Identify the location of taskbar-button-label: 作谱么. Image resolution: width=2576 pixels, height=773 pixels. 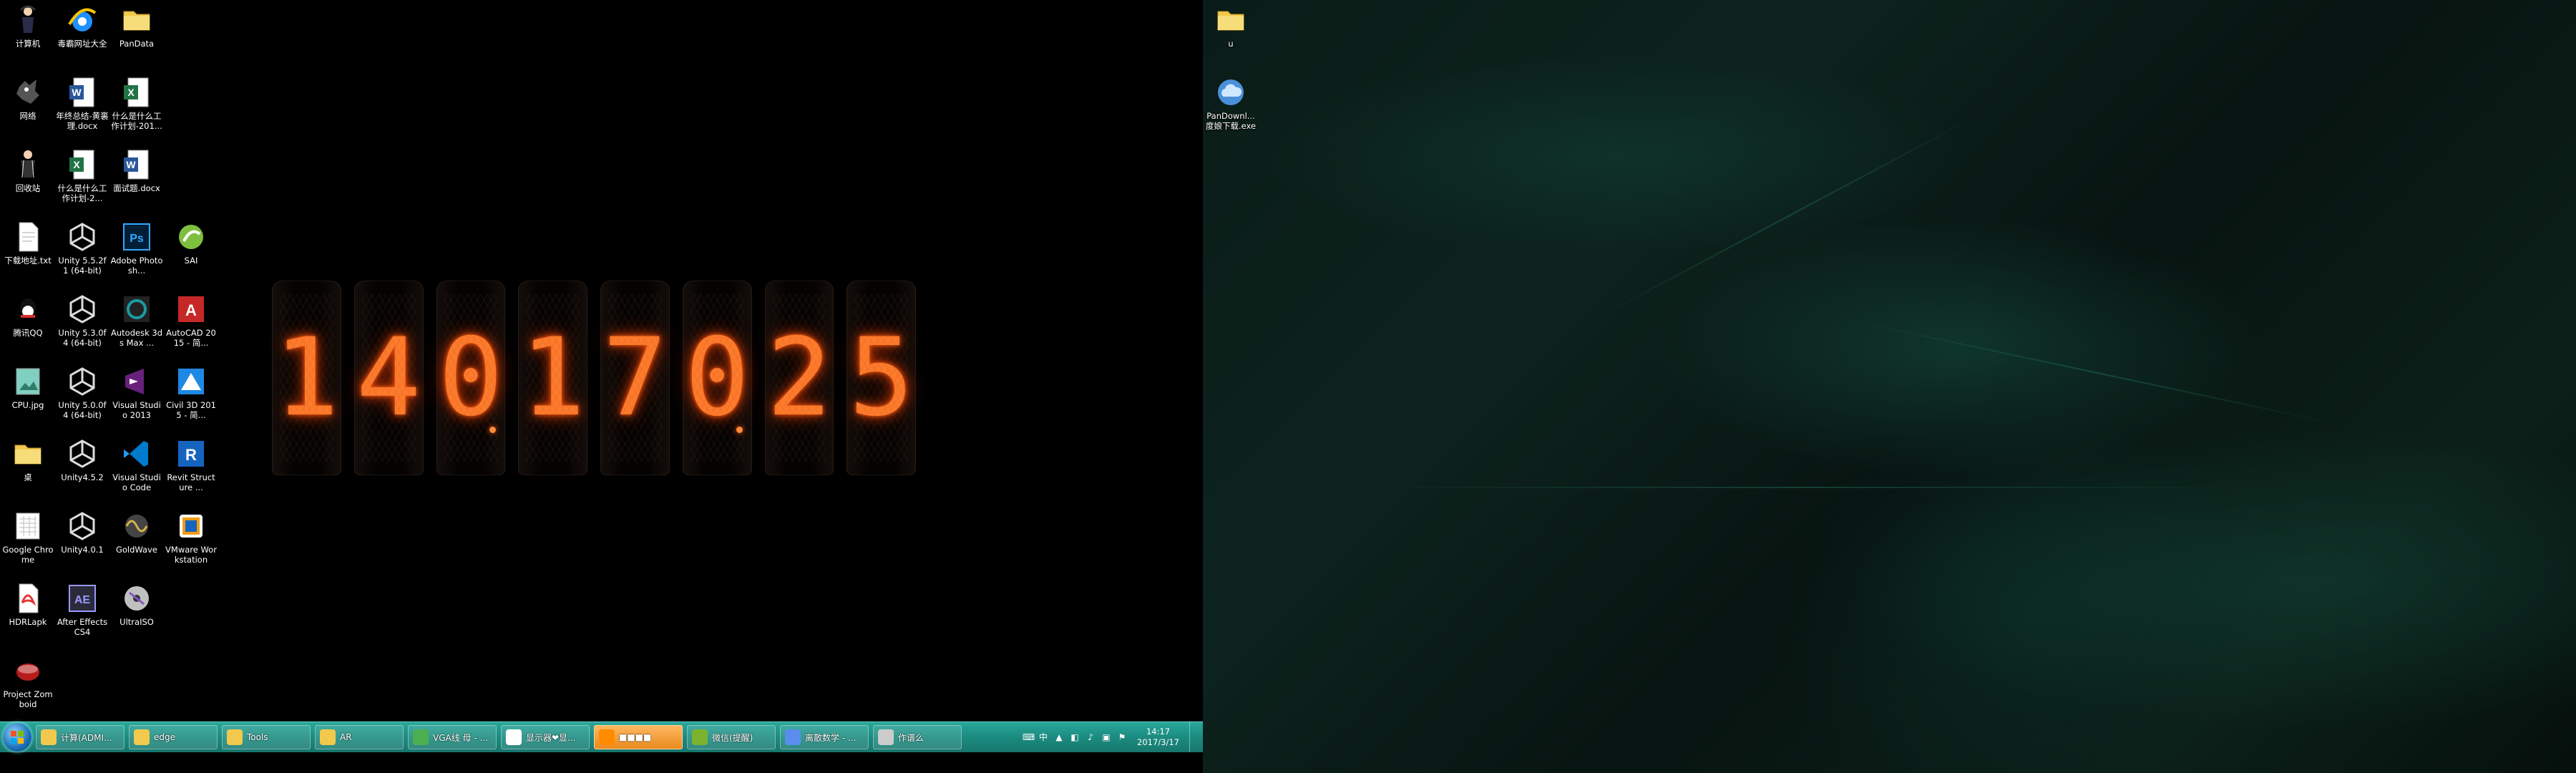
(911, 737).